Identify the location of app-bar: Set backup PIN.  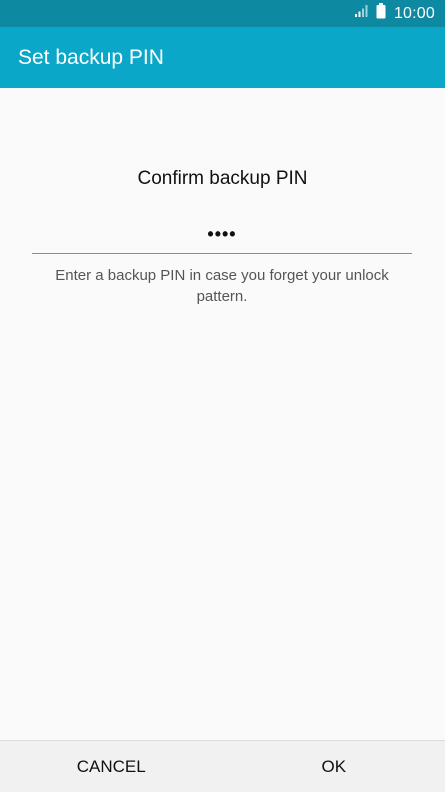
(222, 57).